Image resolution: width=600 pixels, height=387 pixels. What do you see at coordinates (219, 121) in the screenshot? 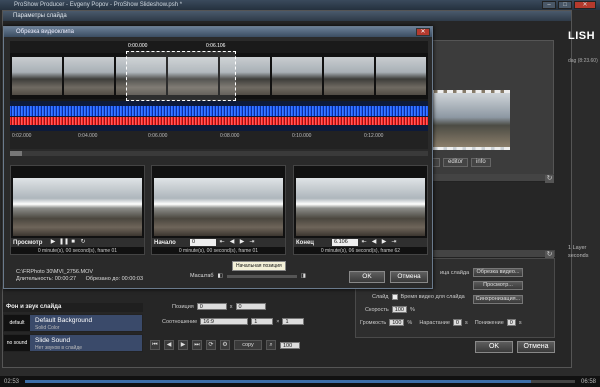
I see `waveform-right-channel` at bounding box center [219, 121].